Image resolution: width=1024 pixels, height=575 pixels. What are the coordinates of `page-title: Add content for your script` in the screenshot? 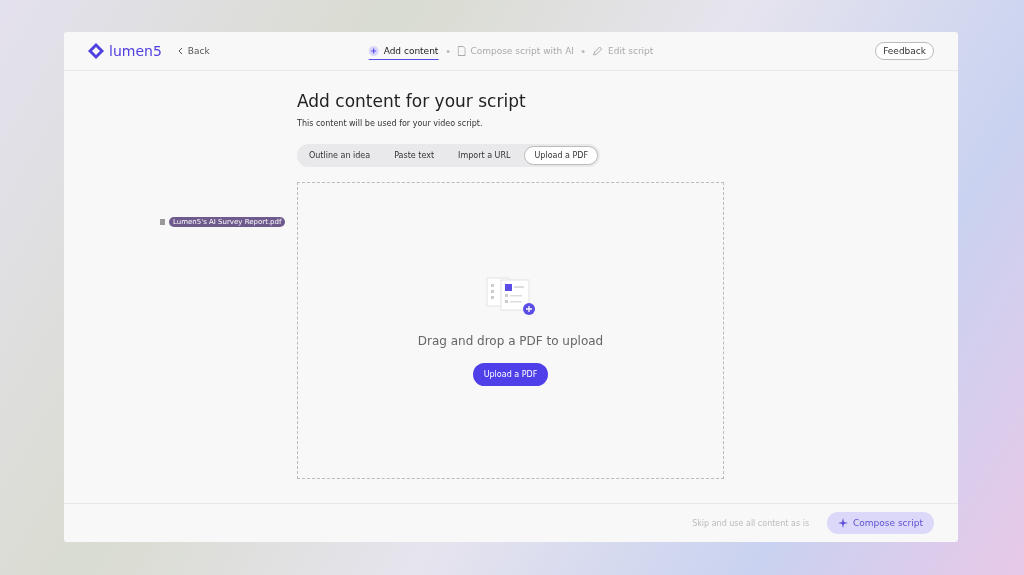 It's located at (412, 101).